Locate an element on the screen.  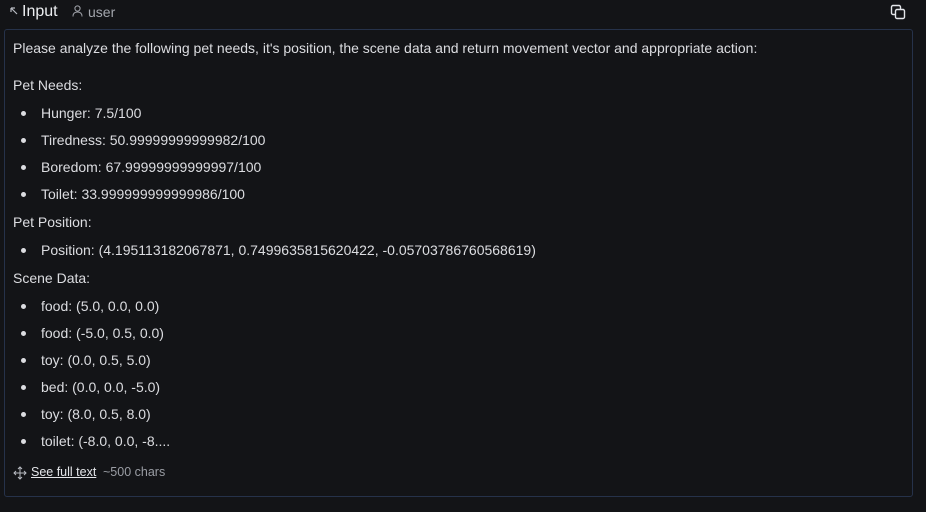
person-icon is located at coordinates (77, 11).